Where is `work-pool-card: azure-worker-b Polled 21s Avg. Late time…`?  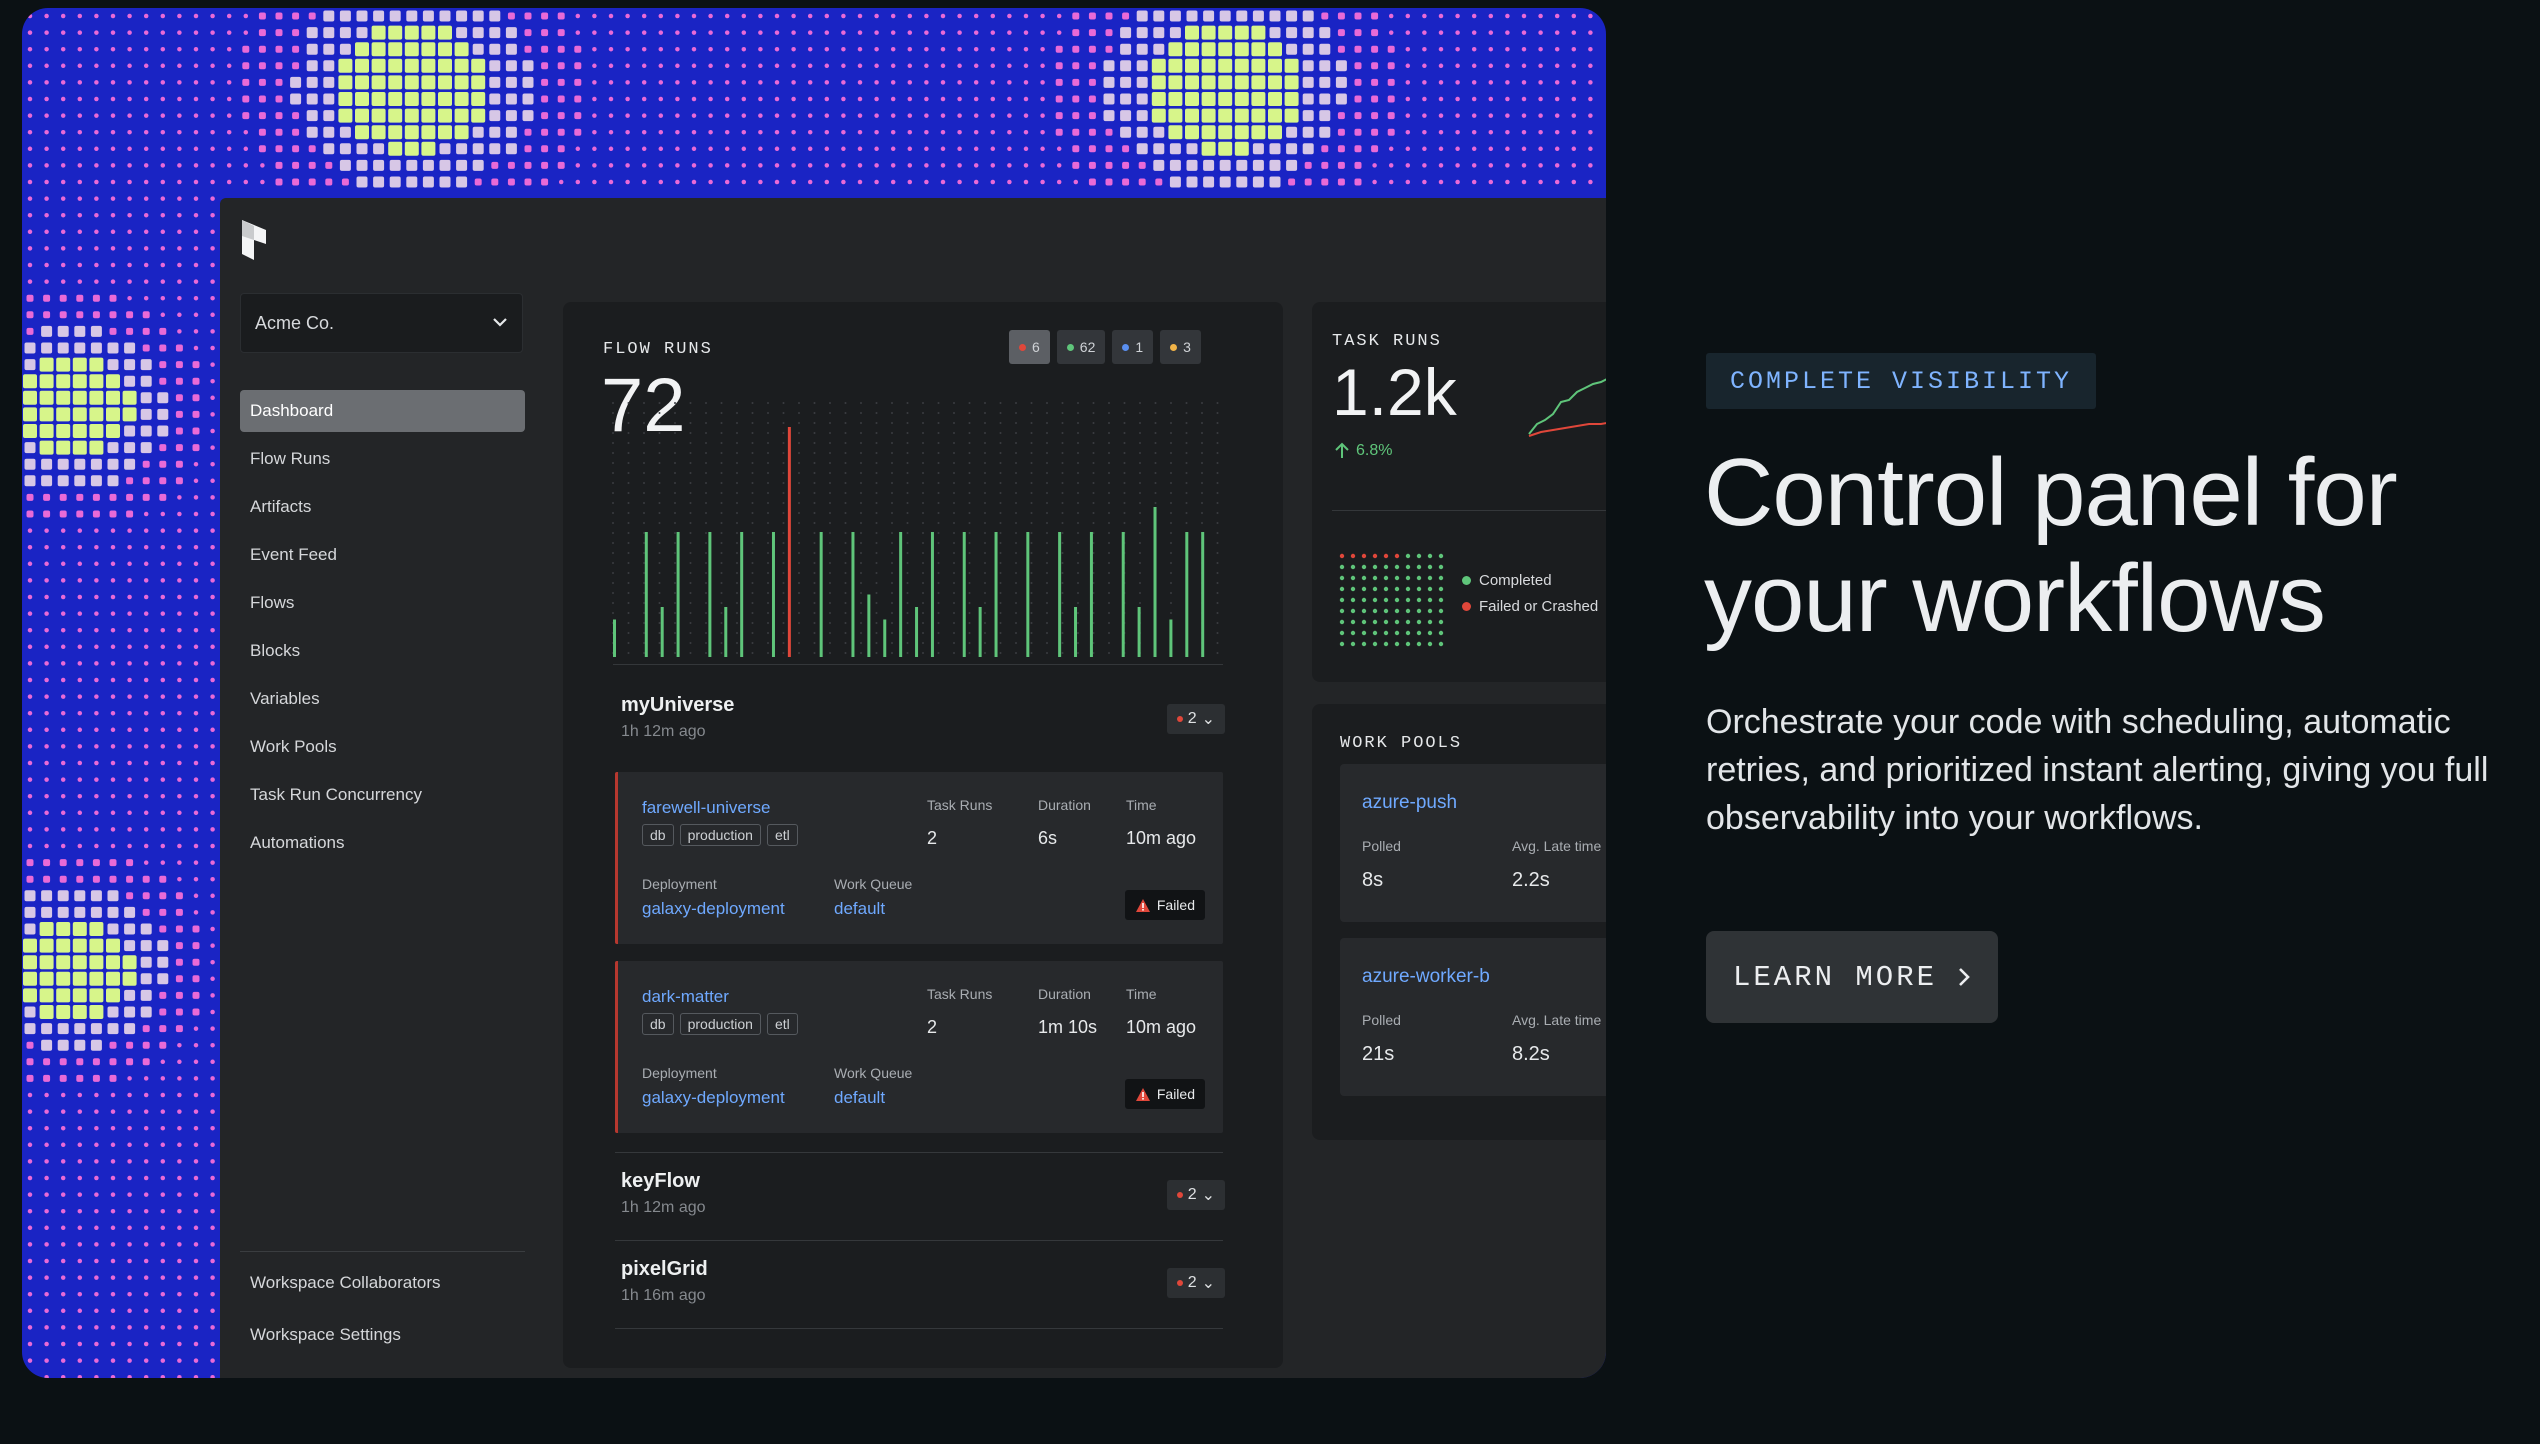
work-pool-card: azure-worker-b Polled 21s Avg. Late time… is located at coordinates (1473, 1017).